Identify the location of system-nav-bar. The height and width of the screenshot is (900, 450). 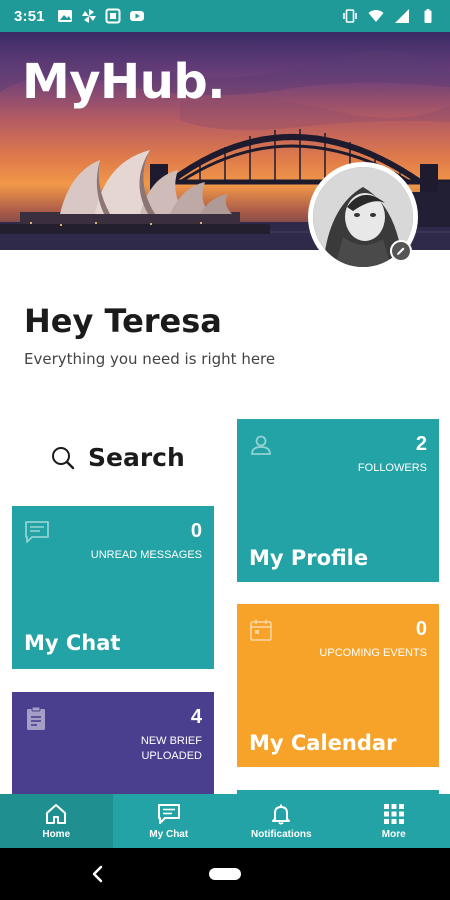
(225, 874).